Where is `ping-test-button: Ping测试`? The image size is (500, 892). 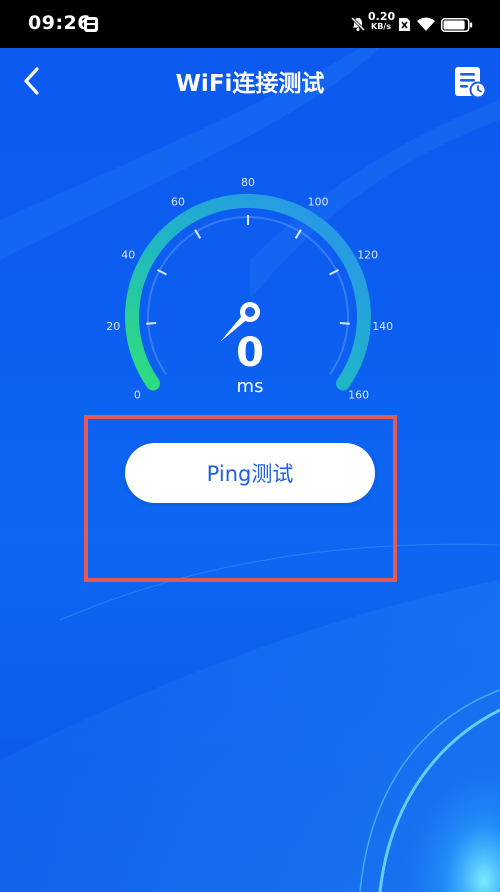 ping-test-button: Ping测试 is located at coordinates (250, 473).